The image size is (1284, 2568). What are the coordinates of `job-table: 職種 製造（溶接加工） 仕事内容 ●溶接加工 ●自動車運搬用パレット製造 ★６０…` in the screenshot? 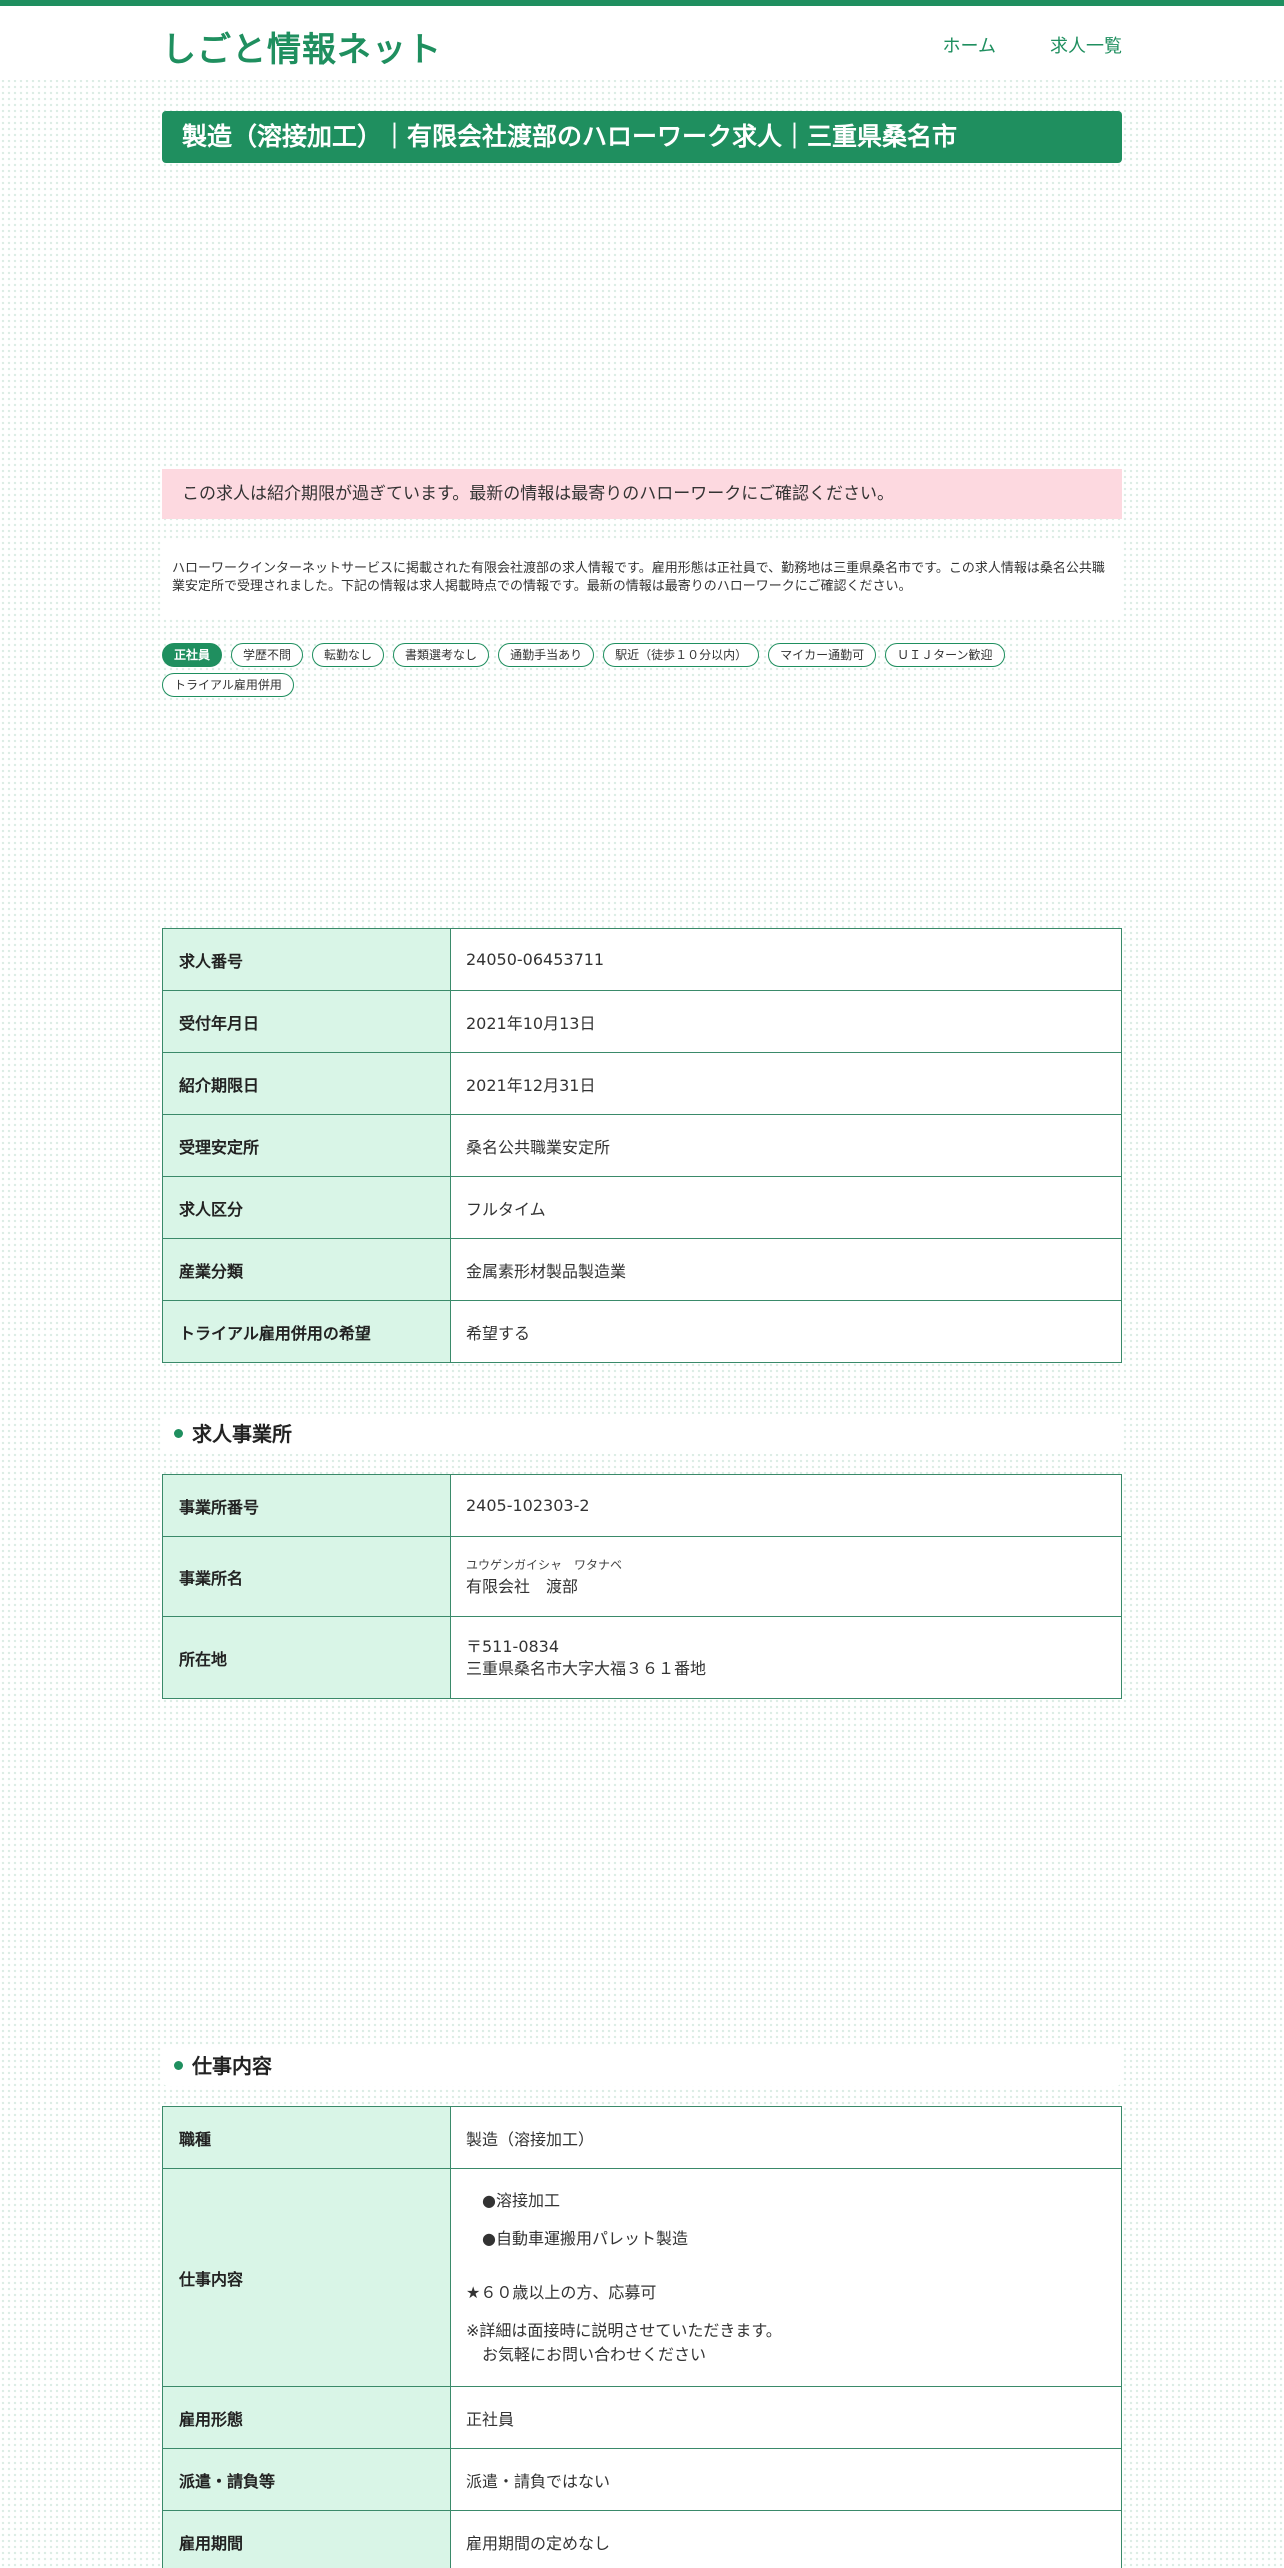 It's located at (642, 2337).